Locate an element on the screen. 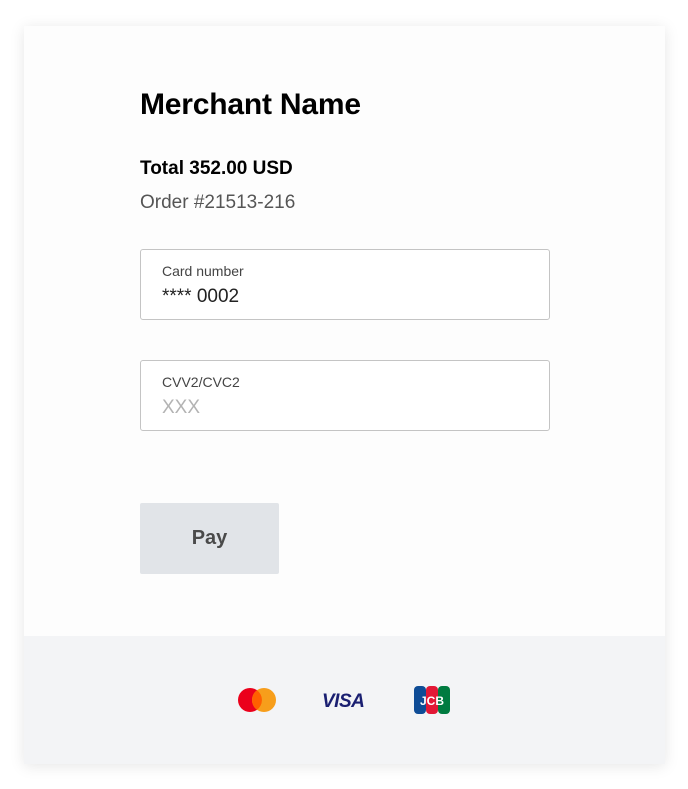  visa-icon: VISA is located at coordinates (343, 701).